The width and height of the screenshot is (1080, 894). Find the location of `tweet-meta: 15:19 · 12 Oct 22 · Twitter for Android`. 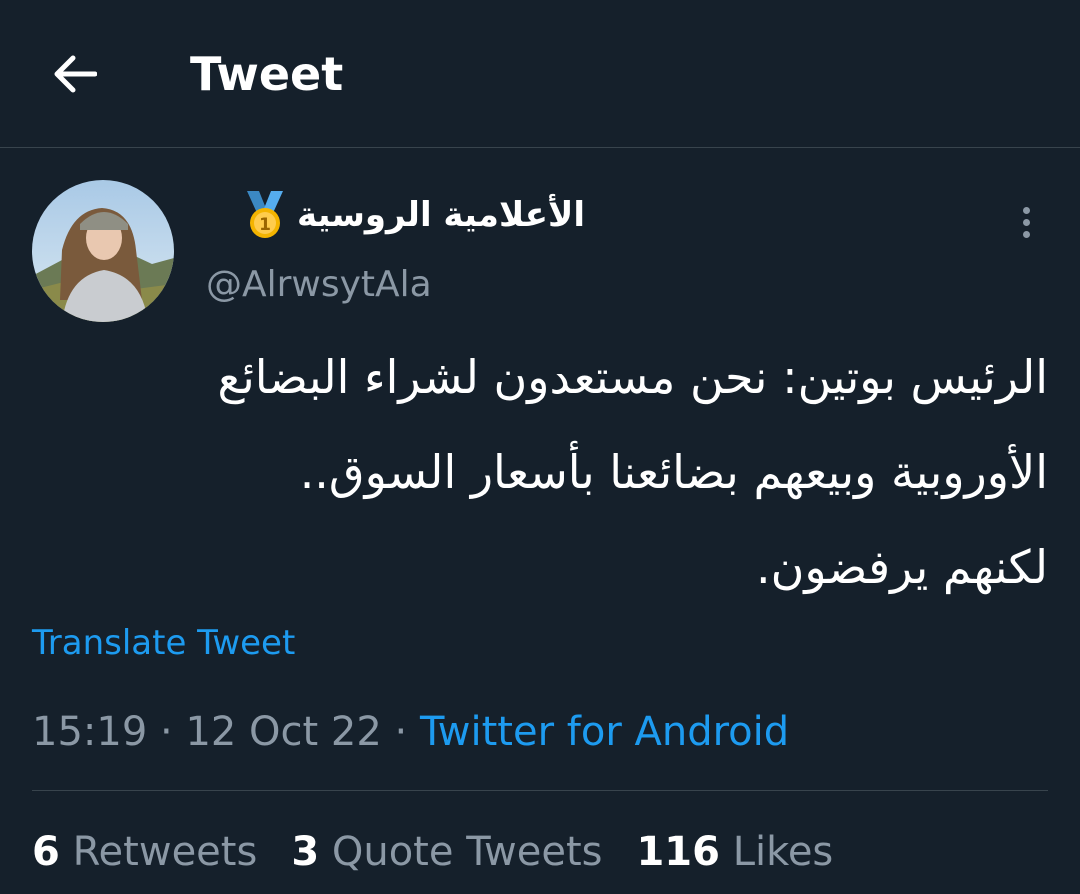

tweet-meta: 15:19 · 12 Oct 22 · Twitter for Android is located at coordinates (411, 732).